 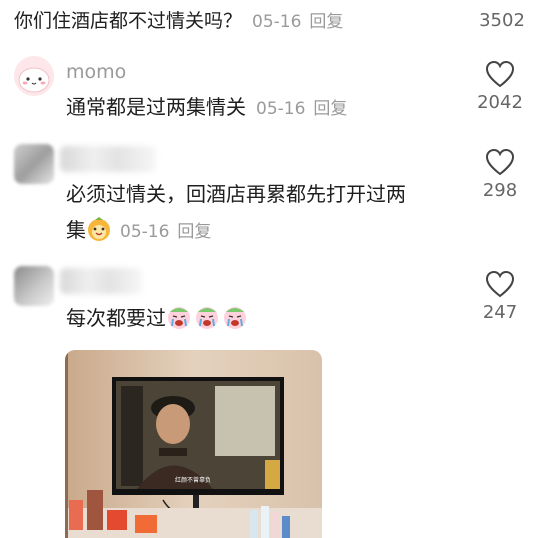 What do you see at coordinates (236, 213) in the screenshot?
I see `comment-text: 必须过情关，回酒店再累都先打开过两 集 05-16 回复` at bounding box center [236, 213].